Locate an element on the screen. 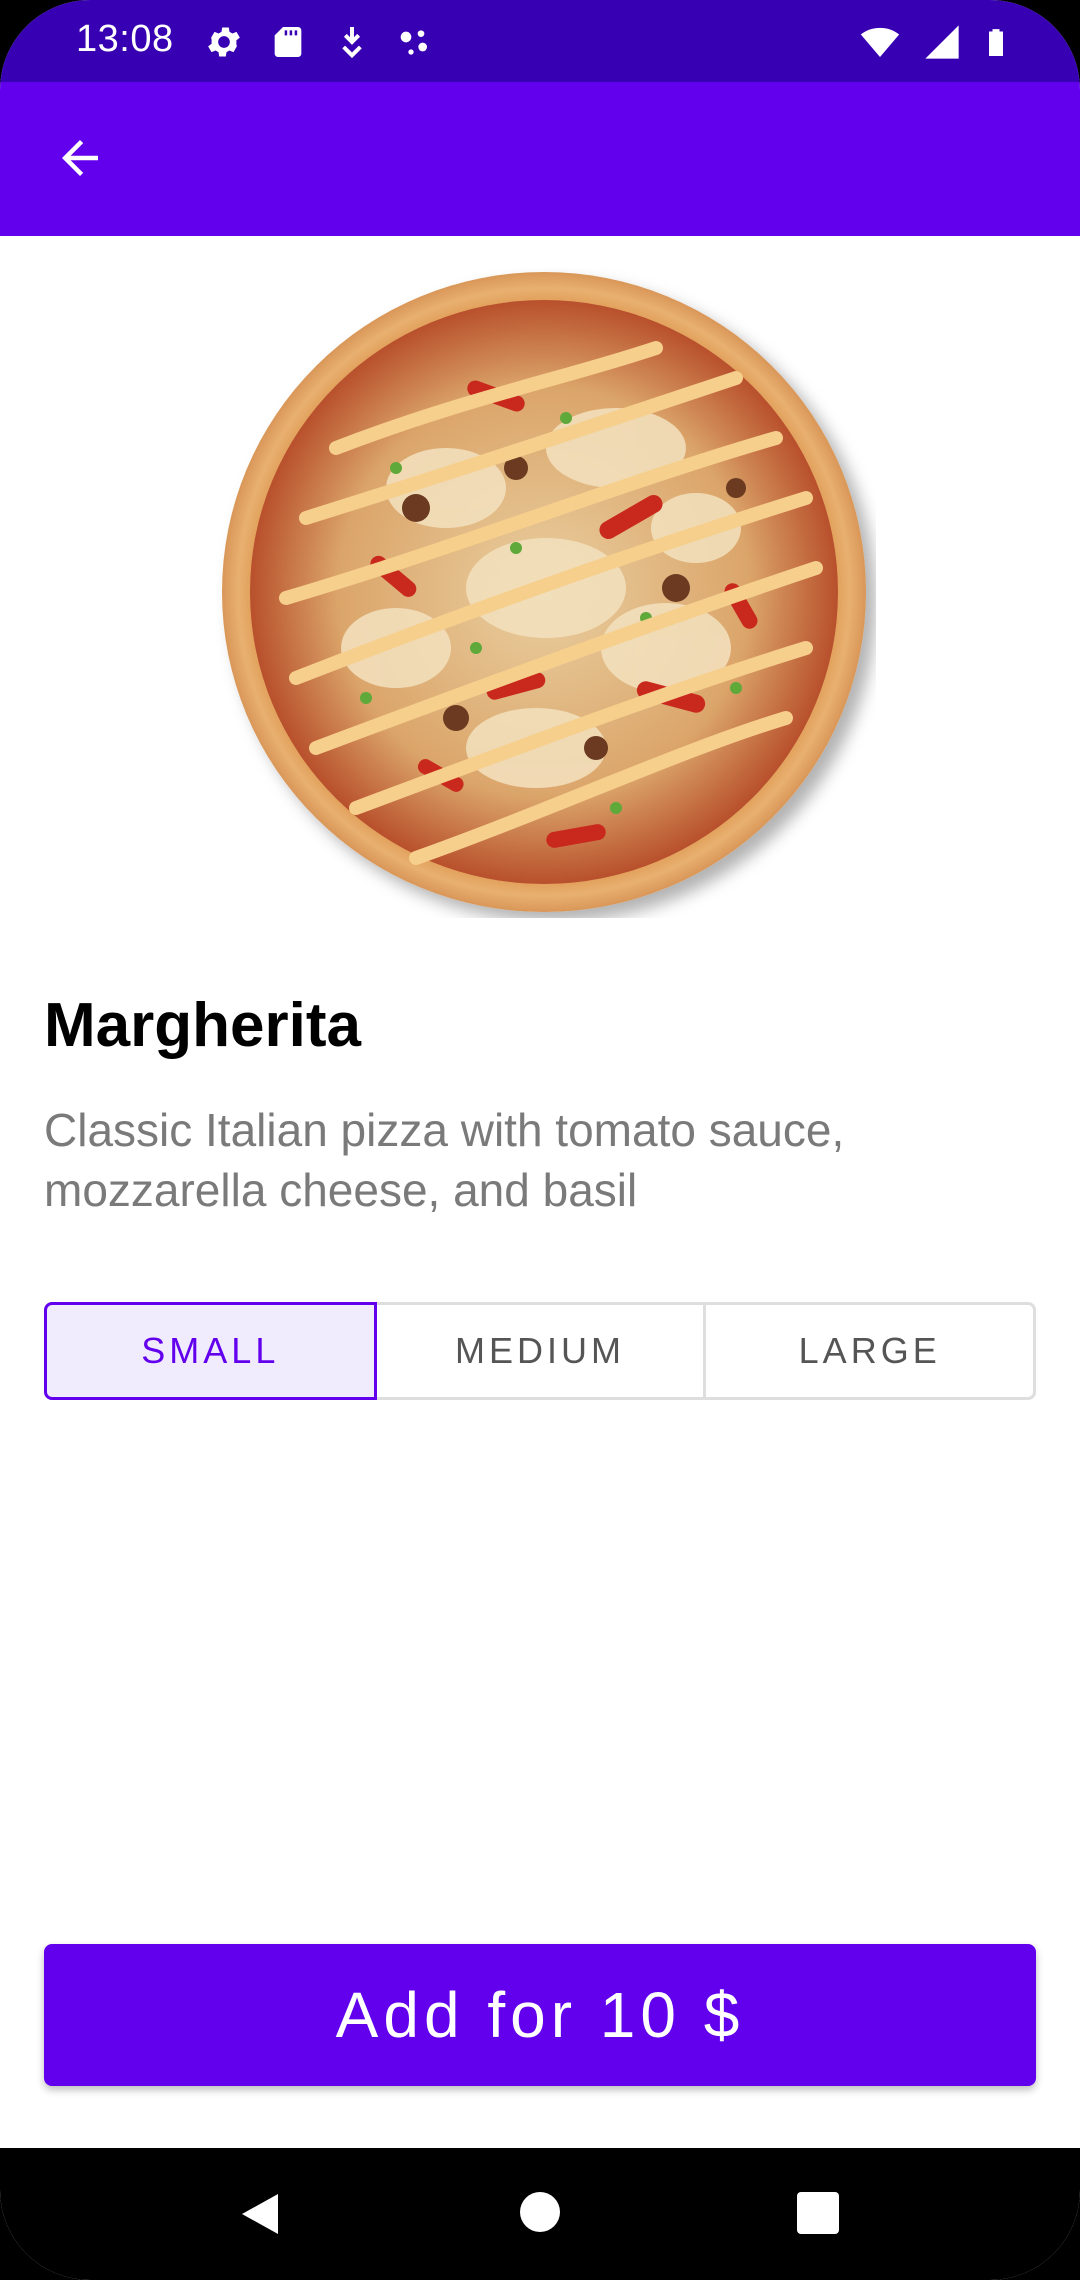 This screenshot has width=1080, height=2280. size-toggle-group: SMALL MEDIUM LARGE is located at coordinates (540, 1351).